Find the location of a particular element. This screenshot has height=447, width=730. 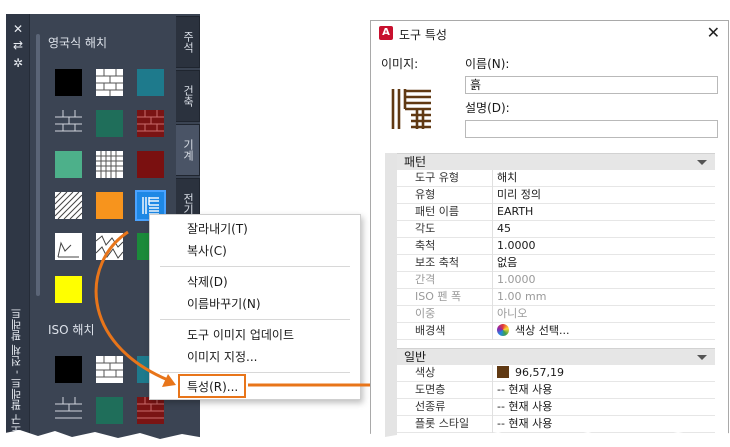

menu-item-rename: 이름바꾸기(N) is located at coordinates (224, 304).